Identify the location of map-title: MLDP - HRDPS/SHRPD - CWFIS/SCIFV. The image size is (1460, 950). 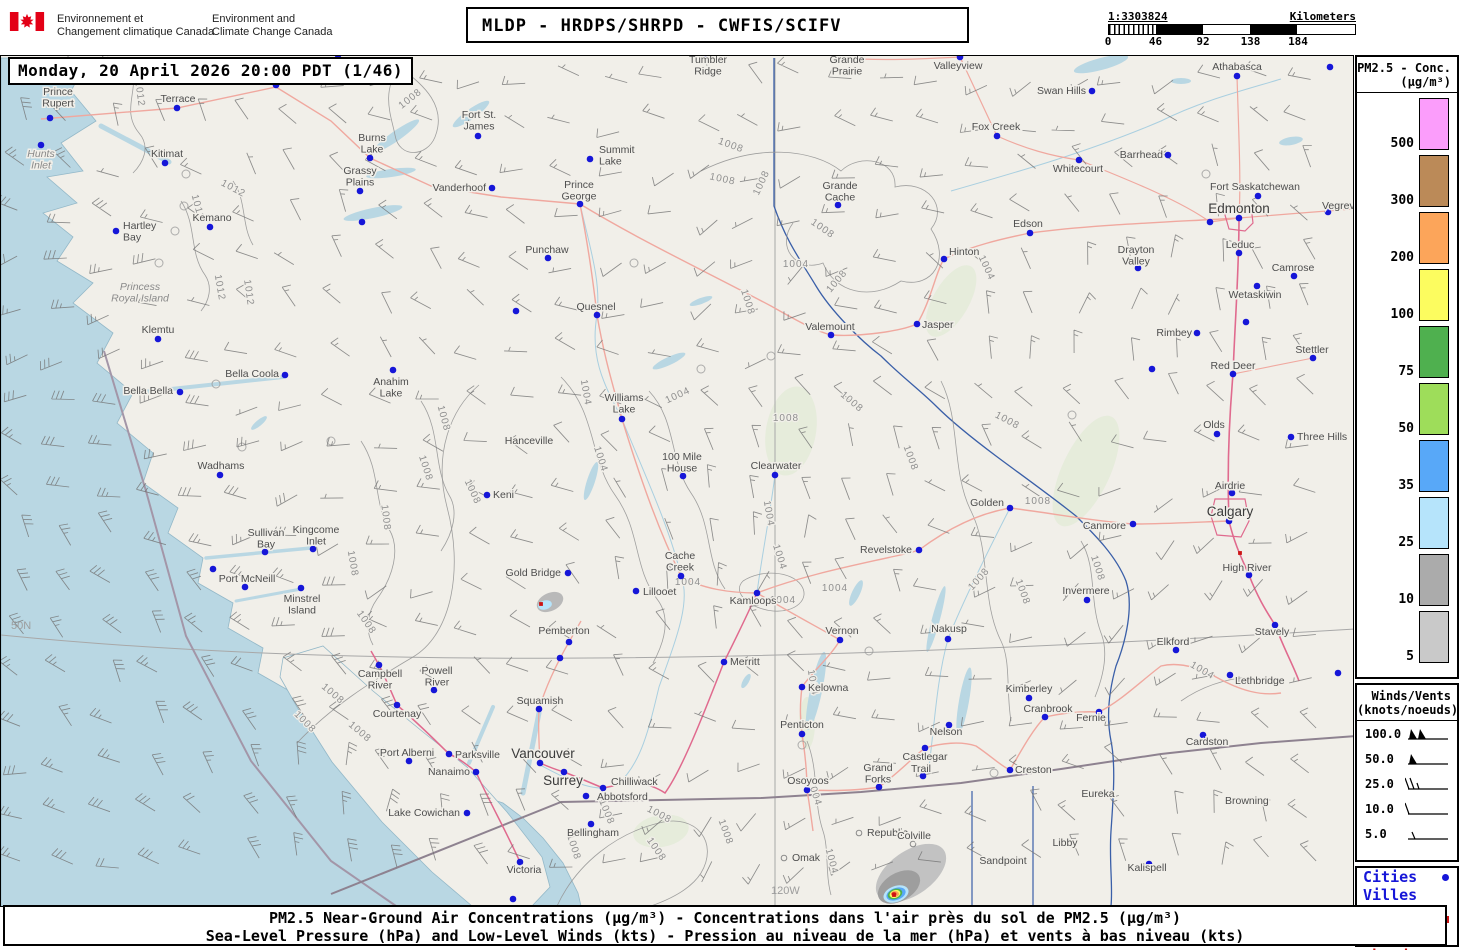
(717, 25).